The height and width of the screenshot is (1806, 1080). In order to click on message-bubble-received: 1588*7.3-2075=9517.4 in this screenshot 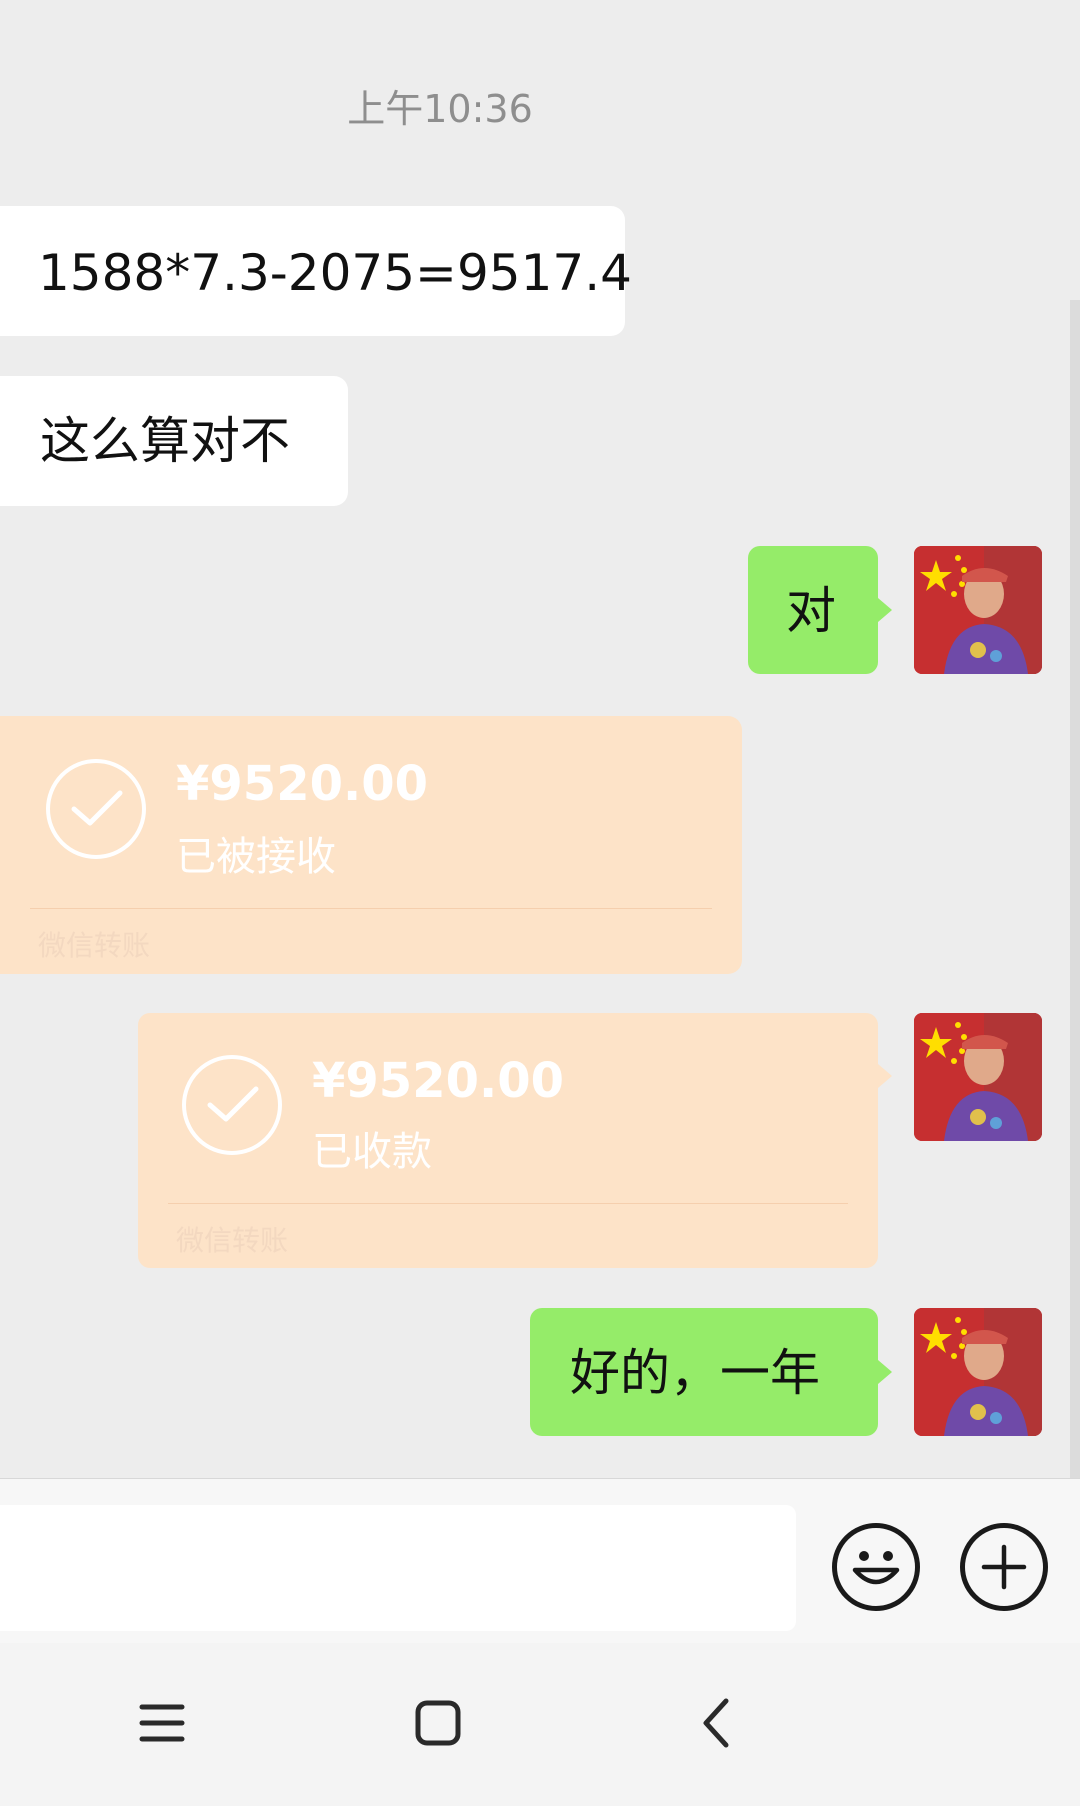, I will do `click(316, 271)`.